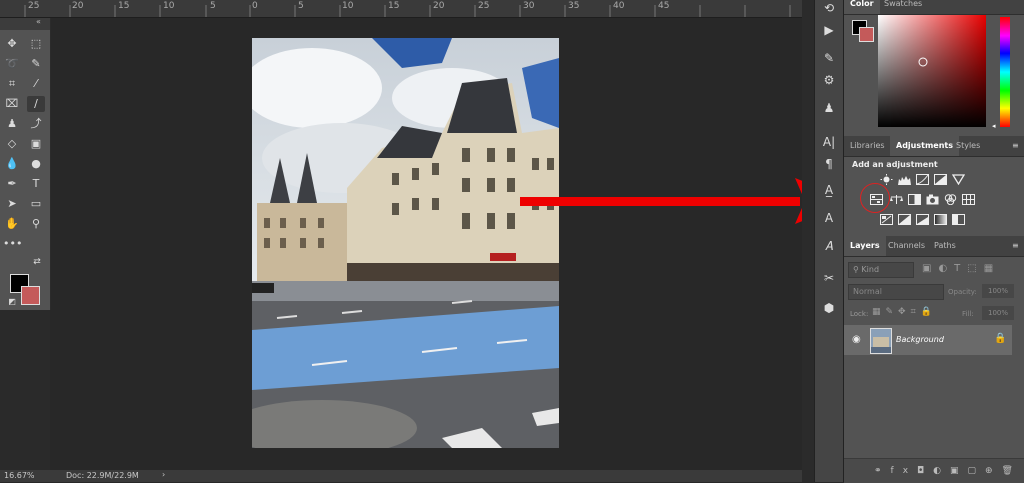  I want to click on swap-colors-icon: ⇄, so click(37, 262).